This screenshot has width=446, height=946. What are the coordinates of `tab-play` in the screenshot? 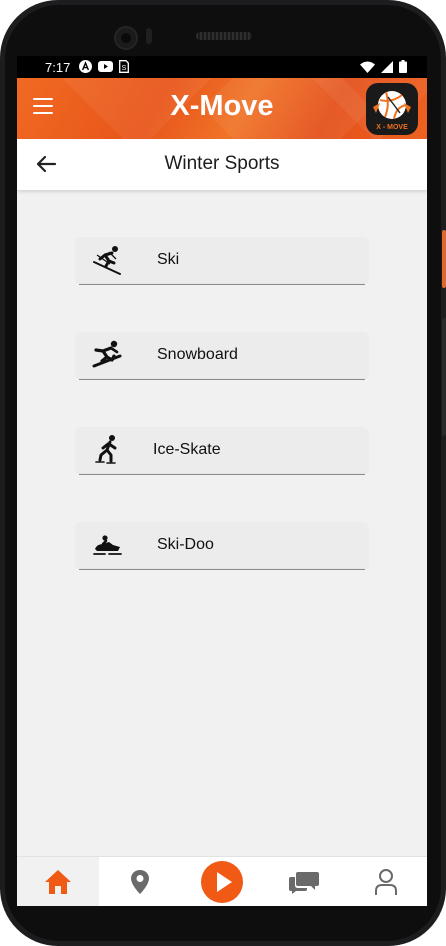 It's located at (222, 881).